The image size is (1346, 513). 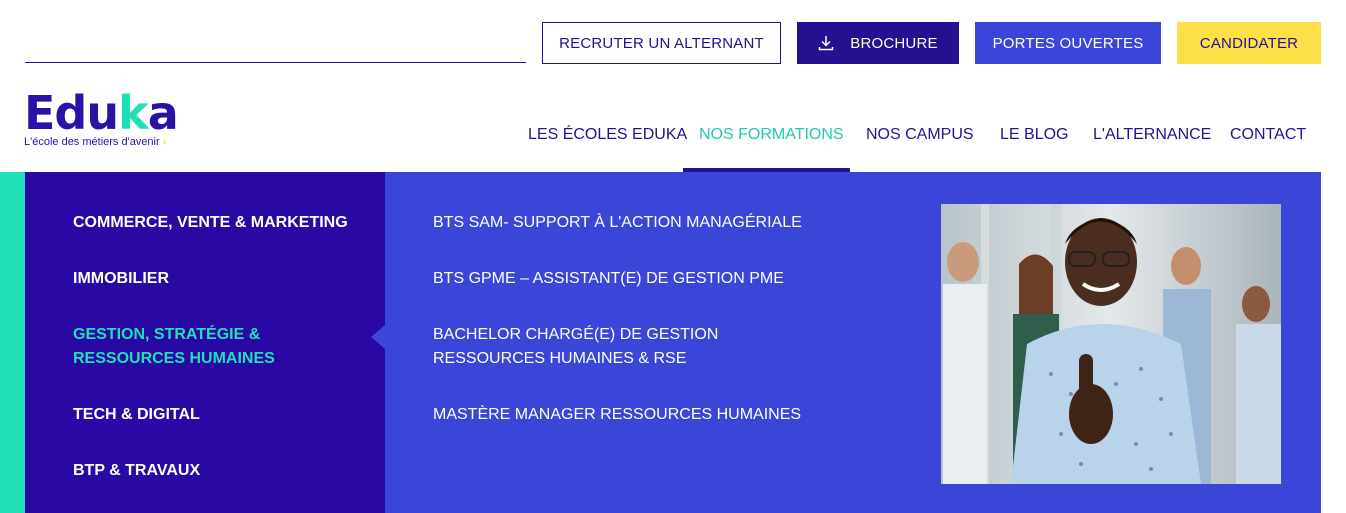 What do you see at coordinates (223, 347) in the screenshot?
I see `category-gestion-rh: GESTION, STRATÉGIE & RESSOURCES HUMAINES` at bounding box center [223, 347].